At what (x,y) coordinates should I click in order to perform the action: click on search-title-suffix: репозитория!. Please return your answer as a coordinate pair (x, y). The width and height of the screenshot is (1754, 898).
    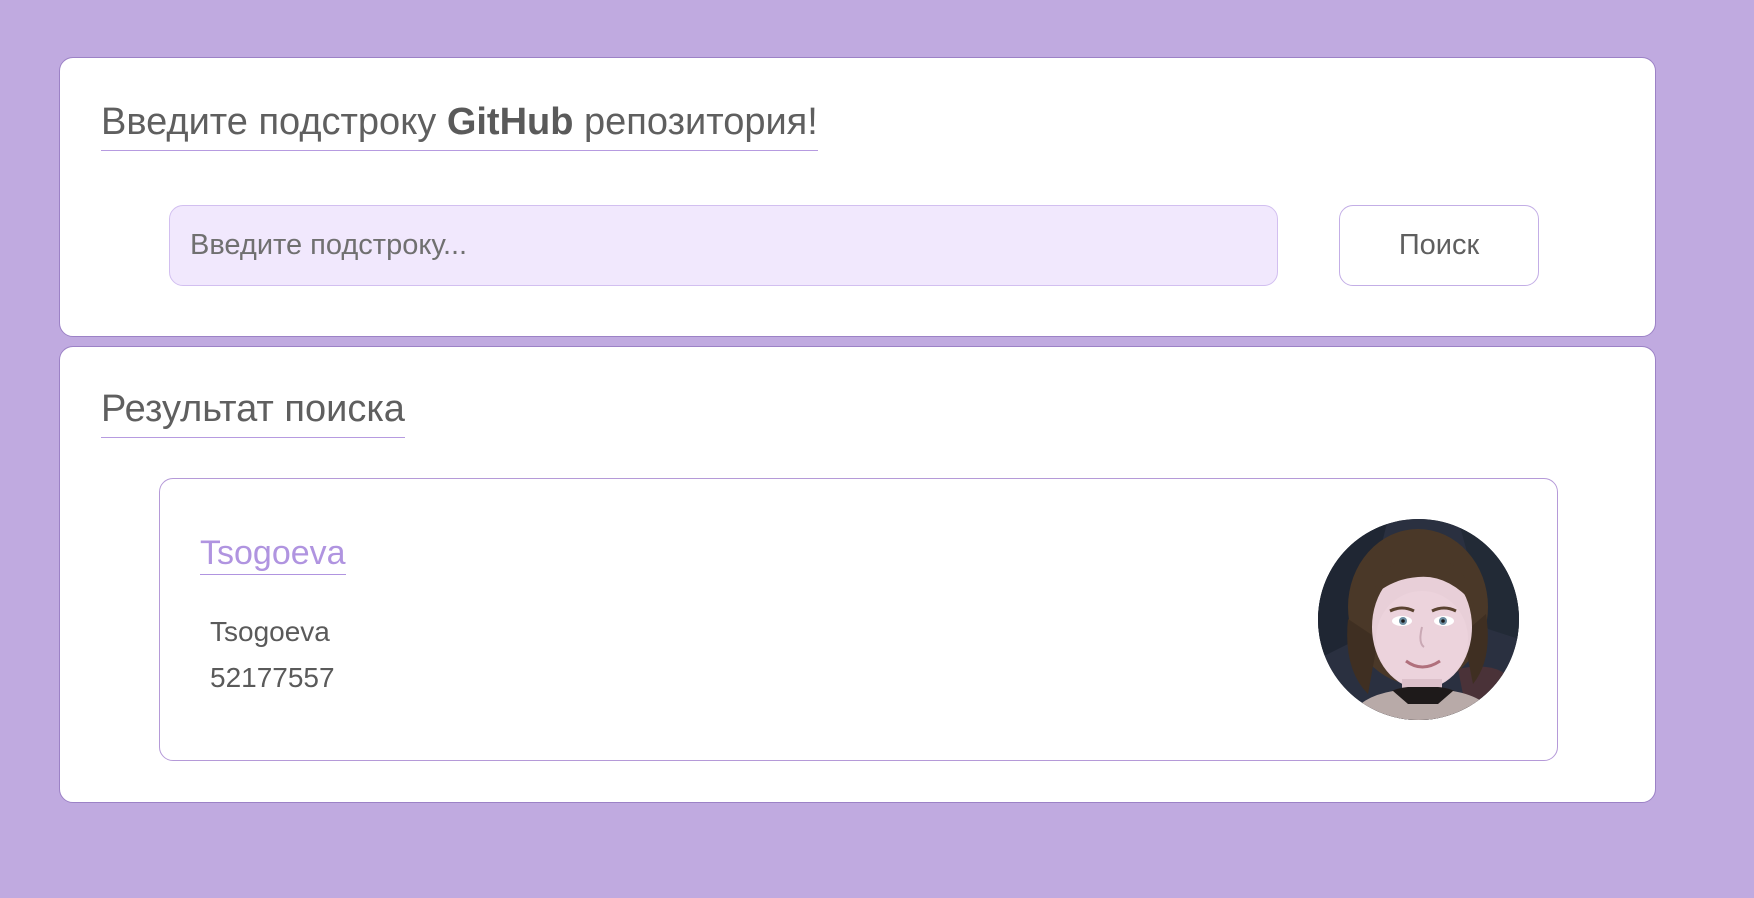
    Looking at the image, I should click on (695, 122).